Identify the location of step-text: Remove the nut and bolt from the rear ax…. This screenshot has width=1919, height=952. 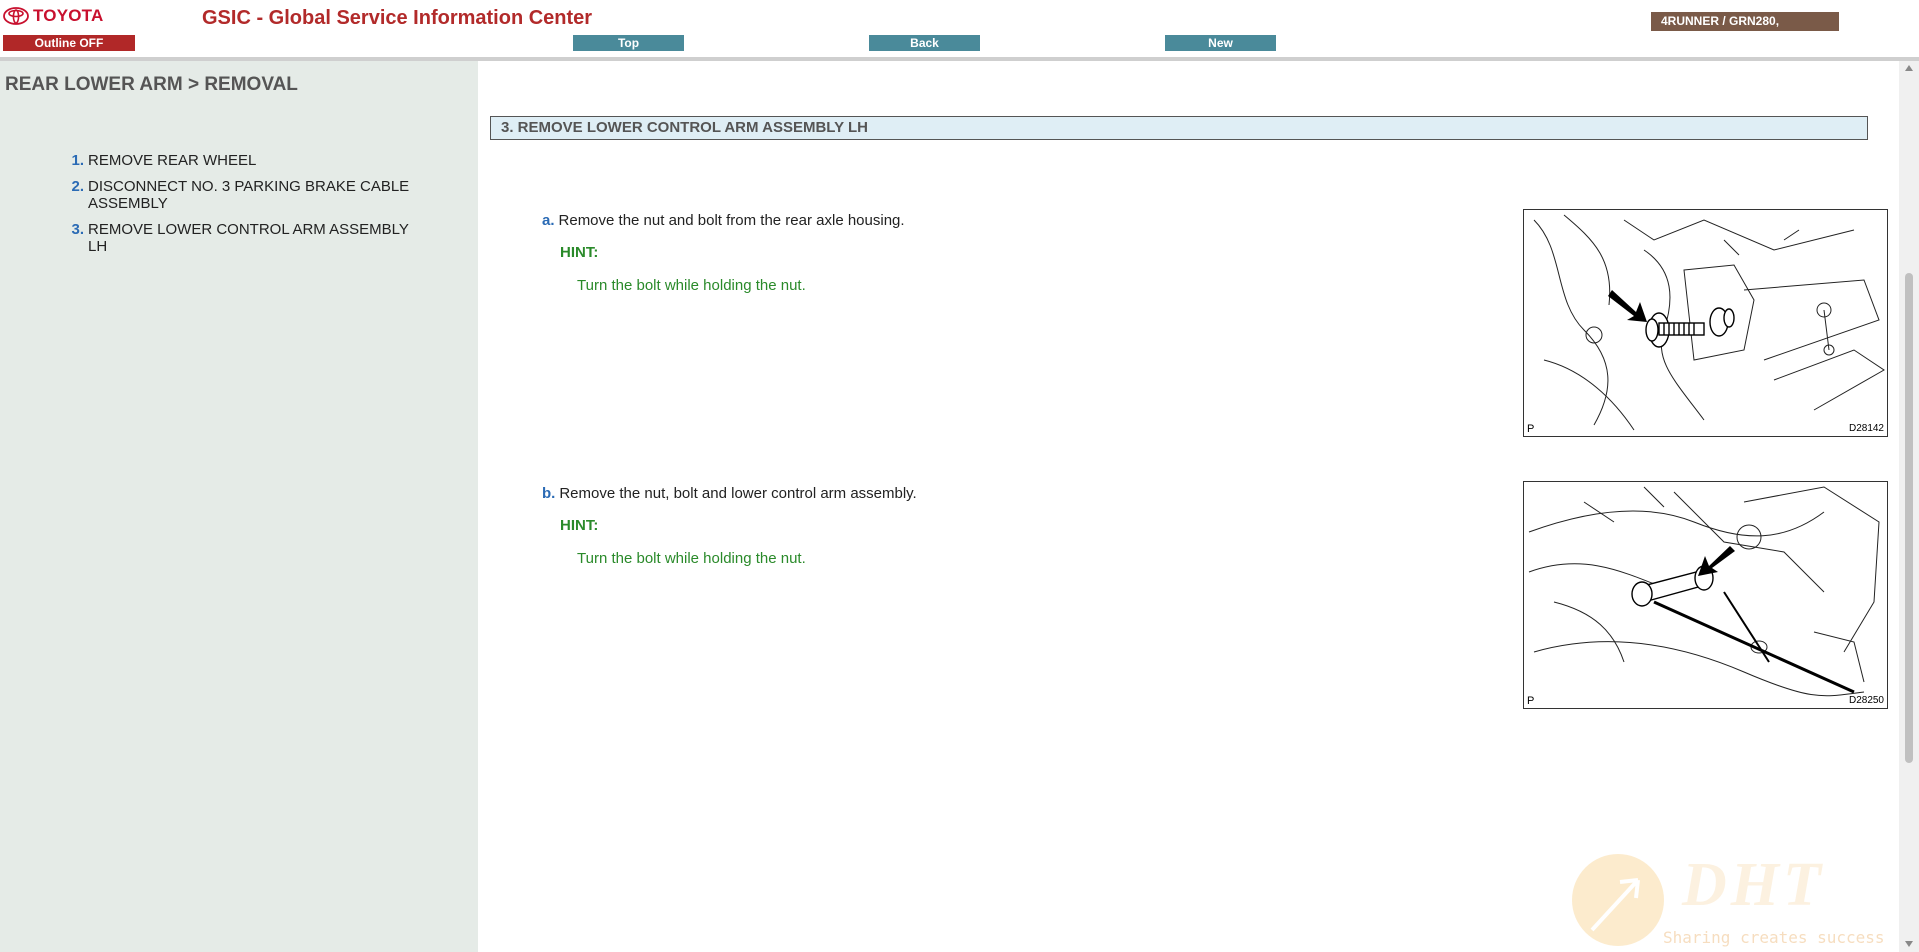
(731, 220).